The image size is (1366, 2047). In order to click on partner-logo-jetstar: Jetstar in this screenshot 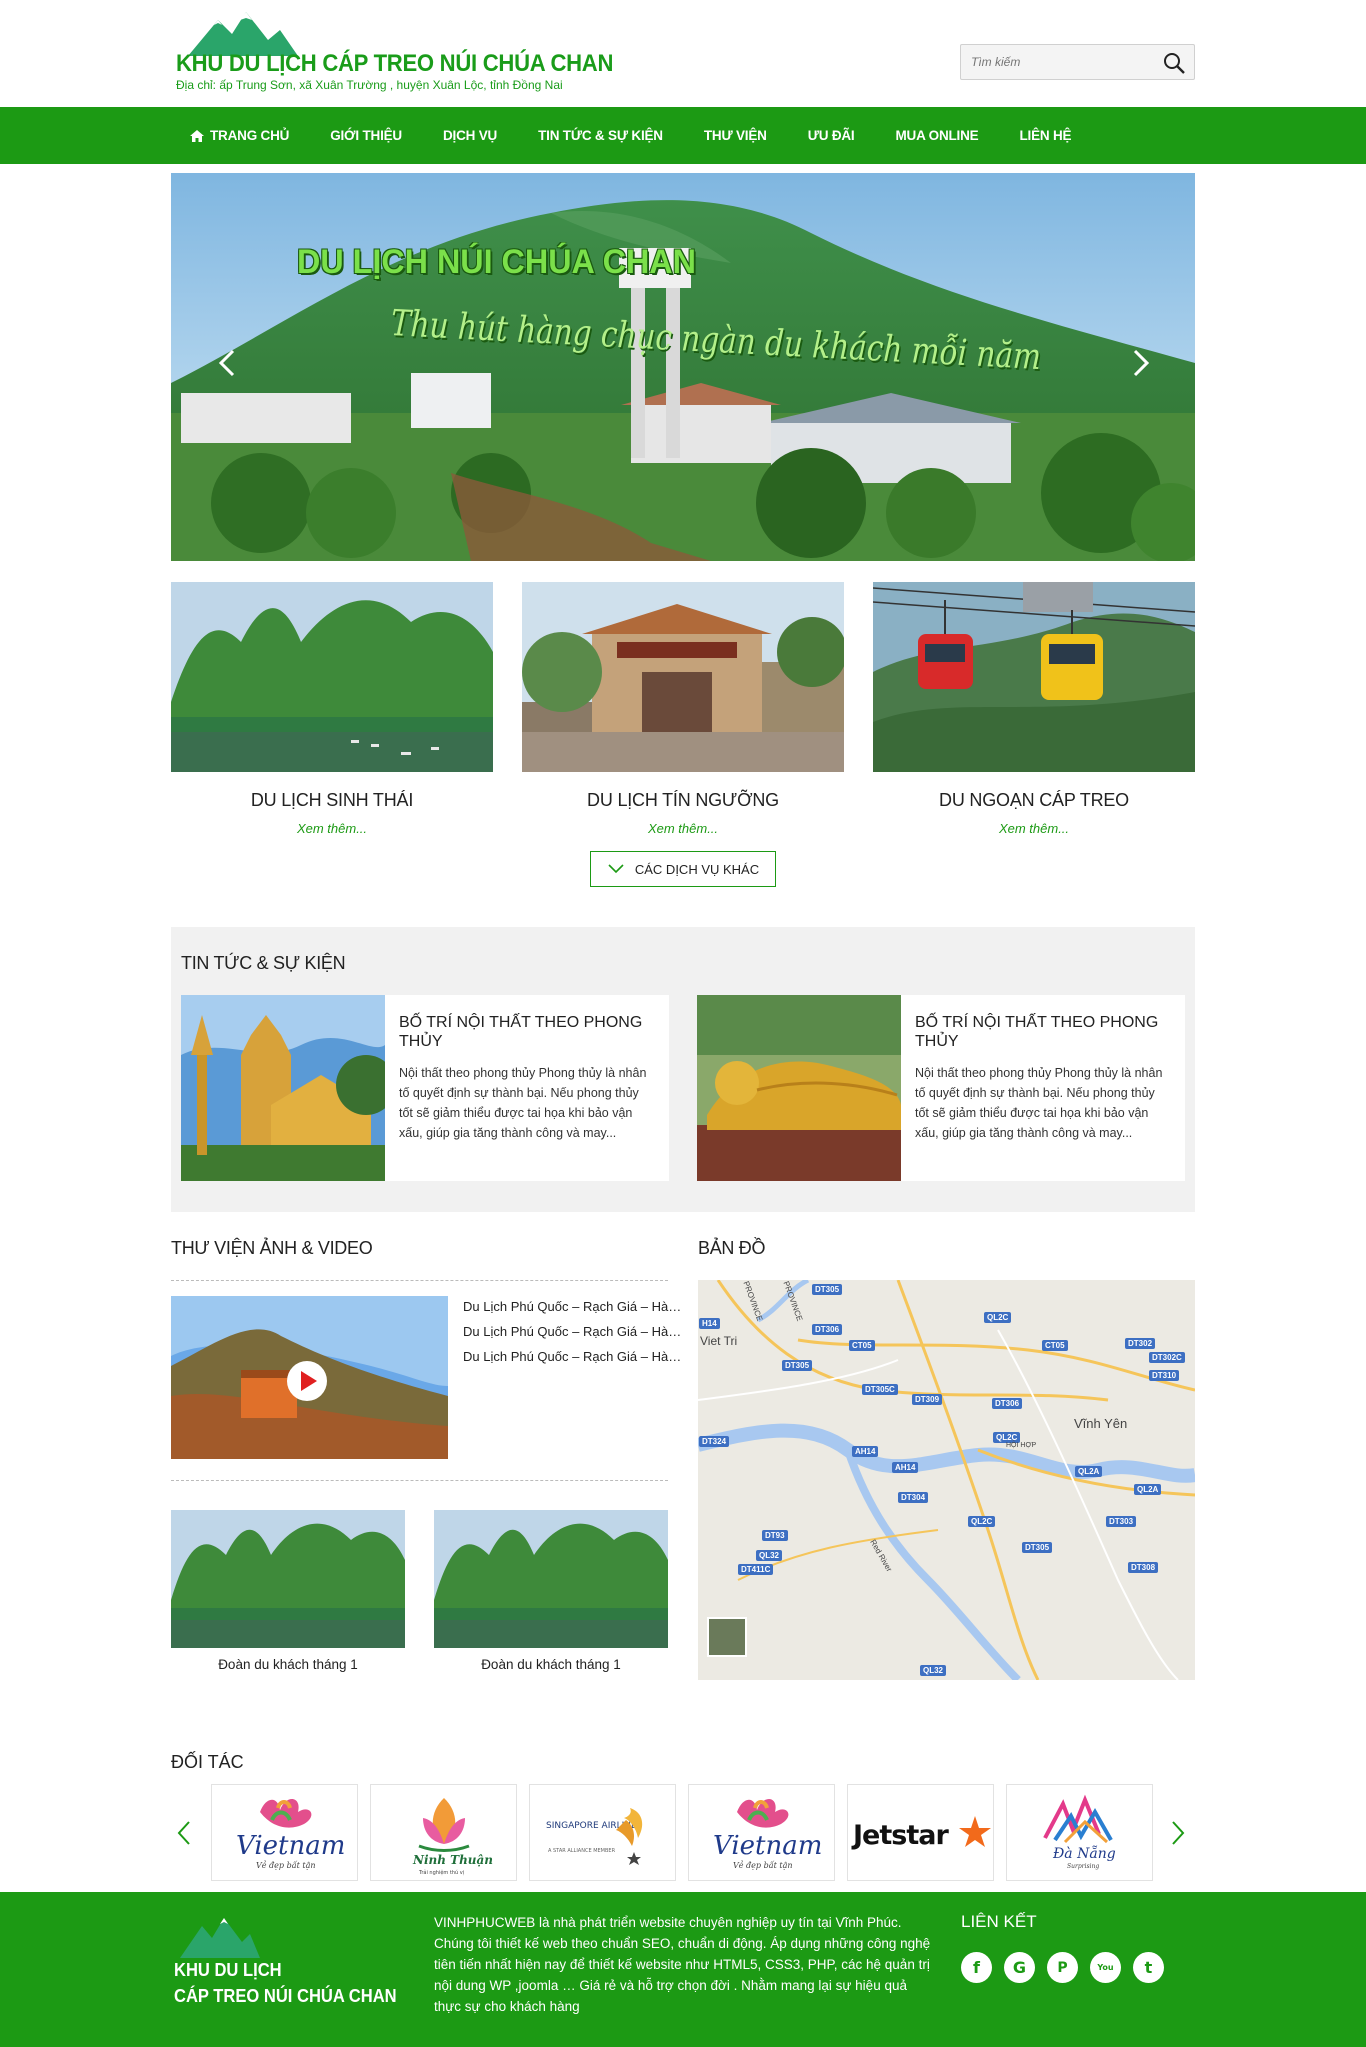, I will do `click(920, 1832)`.